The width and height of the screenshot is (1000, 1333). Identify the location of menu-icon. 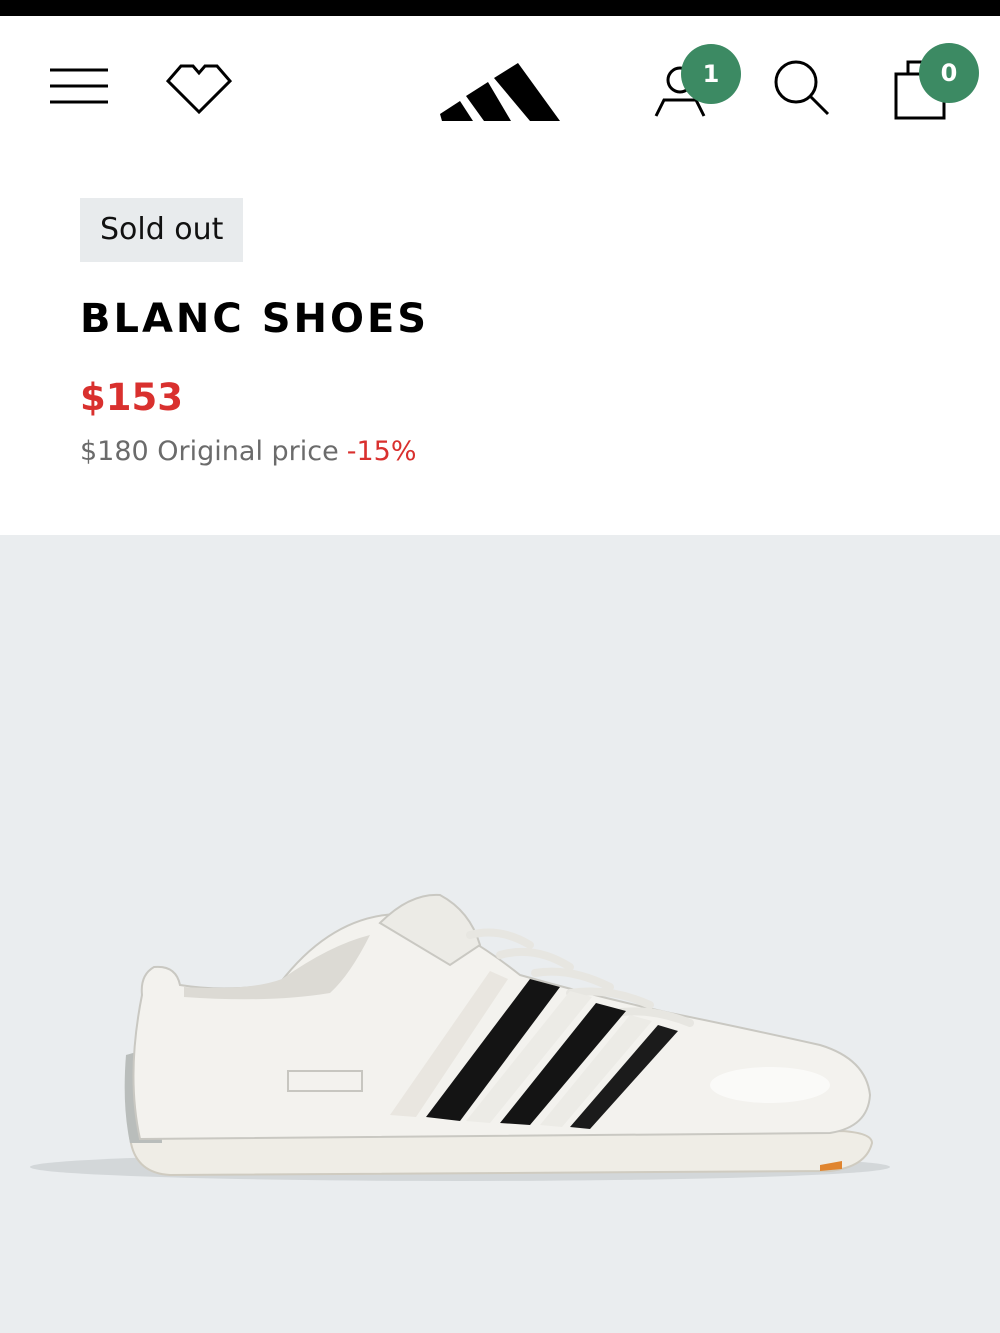
(79, 86).